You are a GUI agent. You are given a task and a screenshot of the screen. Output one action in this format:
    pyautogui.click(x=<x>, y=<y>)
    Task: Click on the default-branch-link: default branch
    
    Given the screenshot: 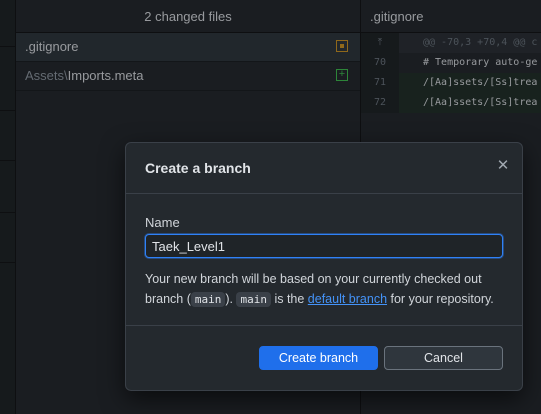 What is the action you would take?
    pyautogui.click(x=347, y=299)
    